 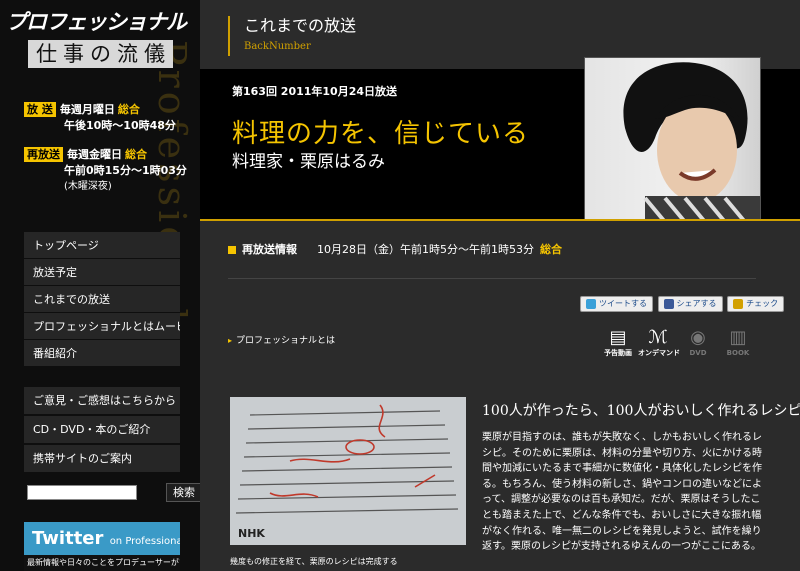 I want to click on twitter-note: 最新情報や日々のことをプロデューサーがツイートします, so click(x=102, y=563).